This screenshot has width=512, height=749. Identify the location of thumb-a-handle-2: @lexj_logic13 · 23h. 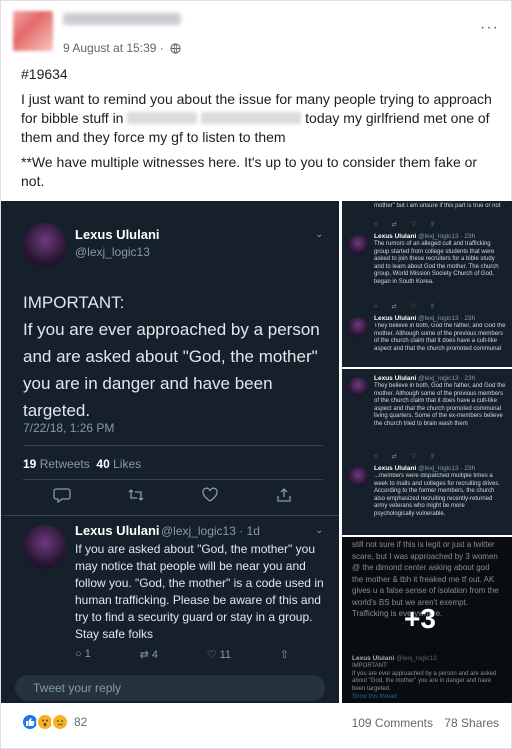
(447, 318).